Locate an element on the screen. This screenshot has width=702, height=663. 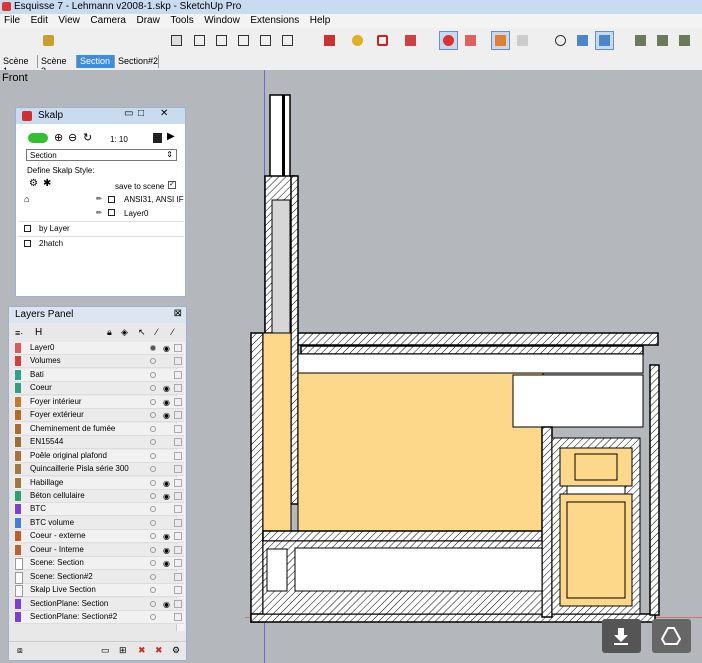
right-view-button is located at coordinates (243, 40).